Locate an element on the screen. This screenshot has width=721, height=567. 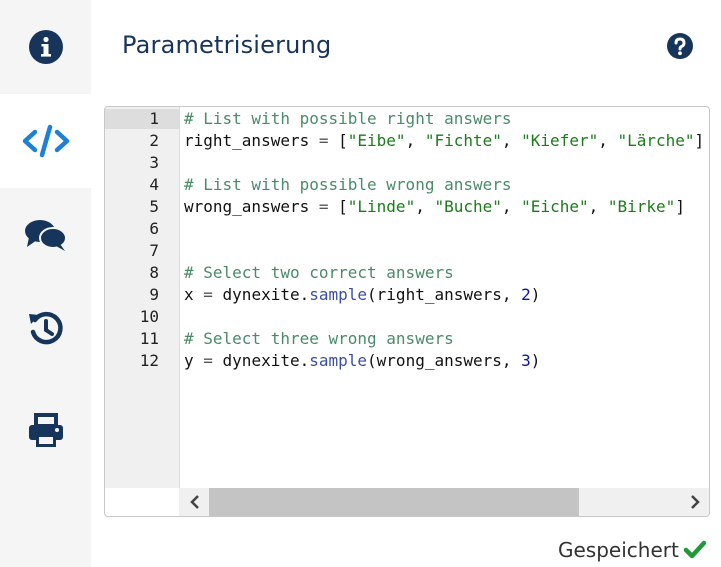
line-number: 3 is located at coordinates (154, 162).